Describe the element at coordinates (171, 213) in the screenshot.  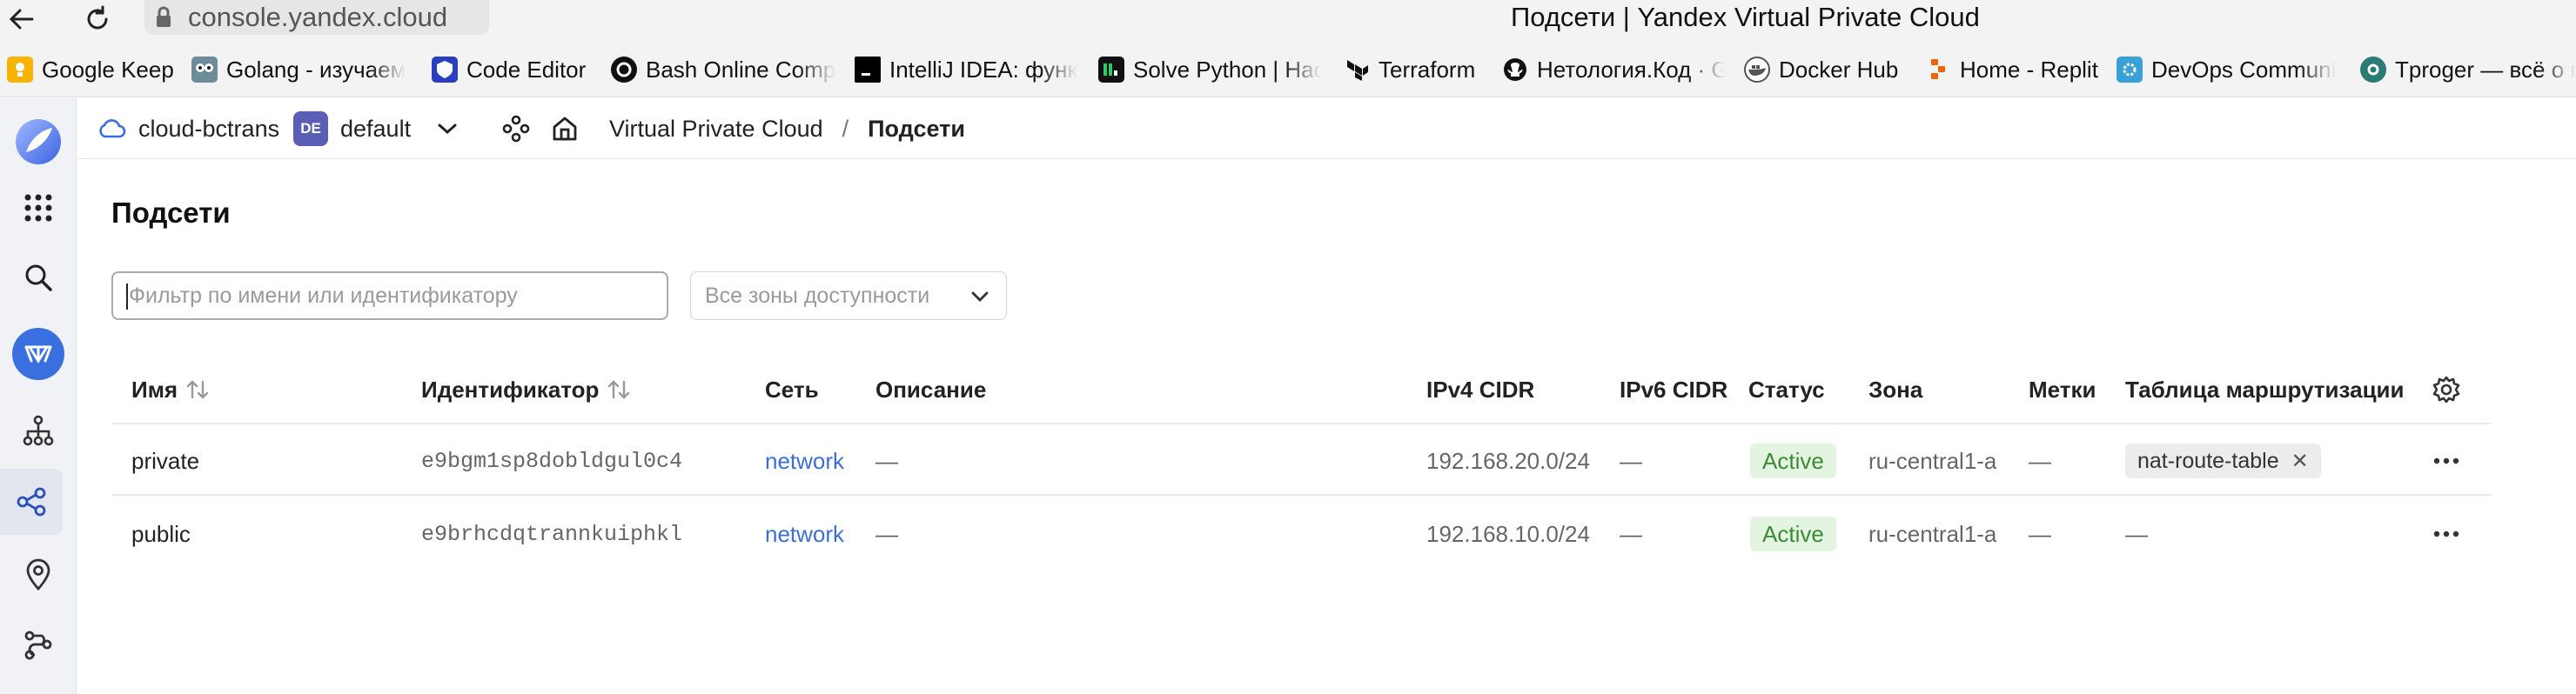
I see `page-title: Подсети` at that location.